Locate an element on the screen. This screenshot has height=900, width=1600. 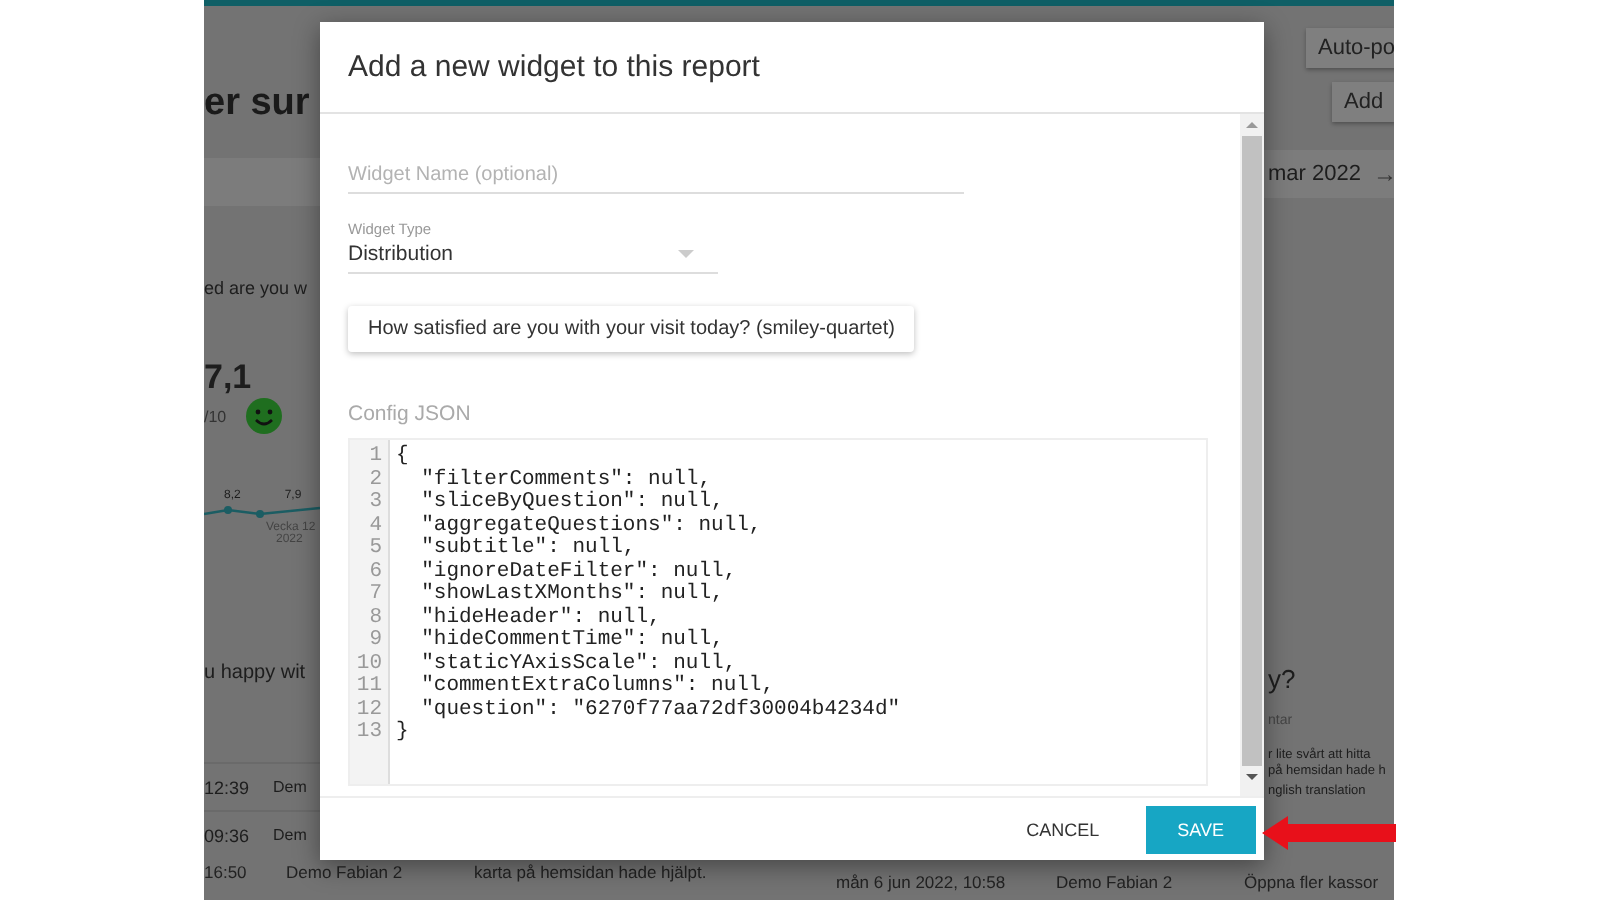
card-title: u happy wit is located at coordinates (255, 675).